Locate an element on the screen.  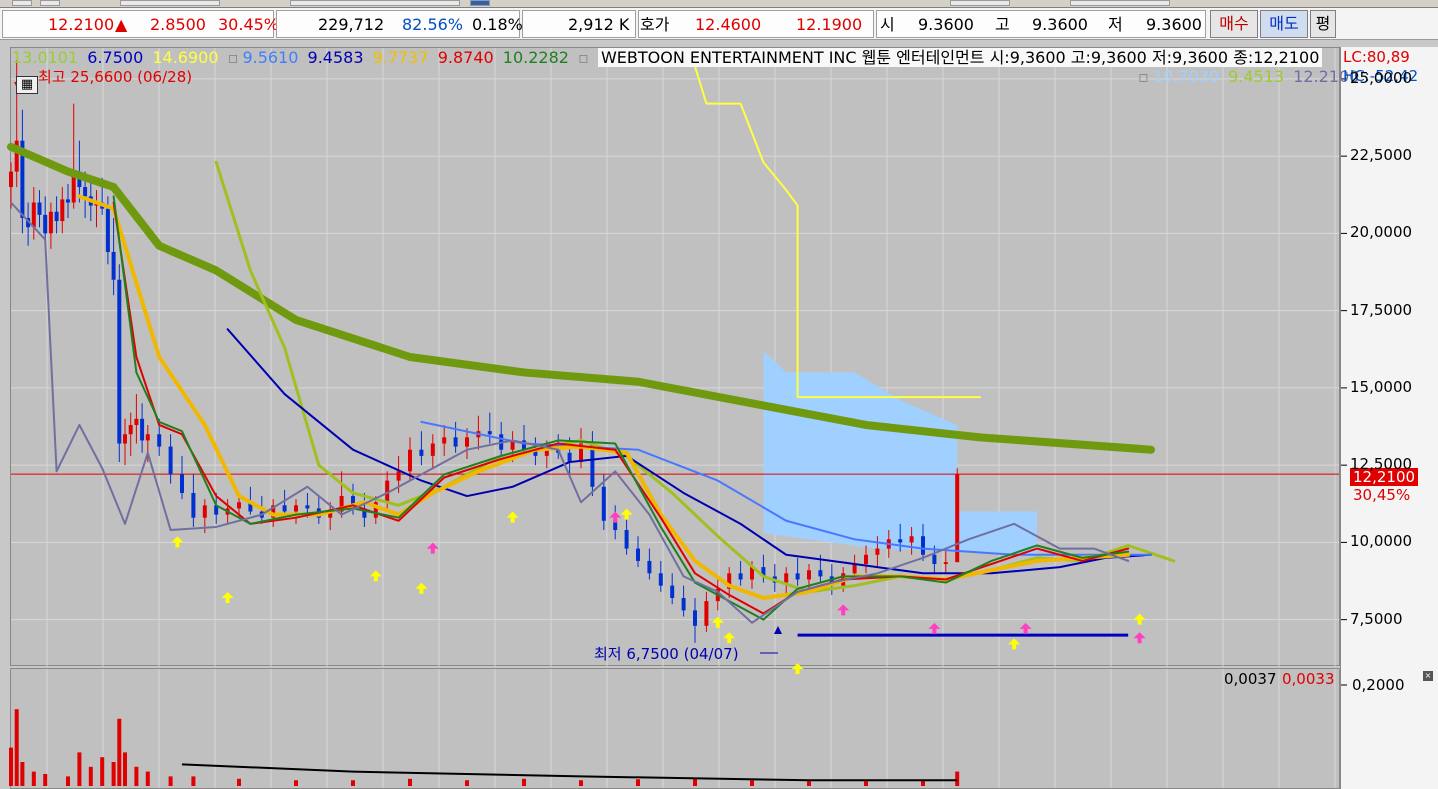
legend-value: 10.2282 is located at coordinates (535, 57).